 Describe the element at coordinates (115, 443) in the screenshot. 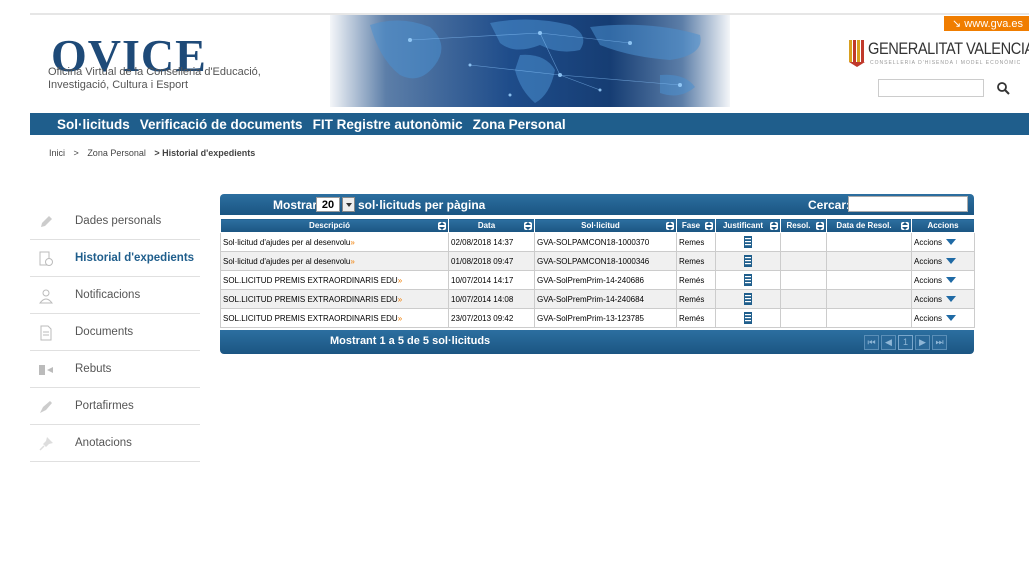

I see `sidebar-item-anotacions: Anotacions` at that location.